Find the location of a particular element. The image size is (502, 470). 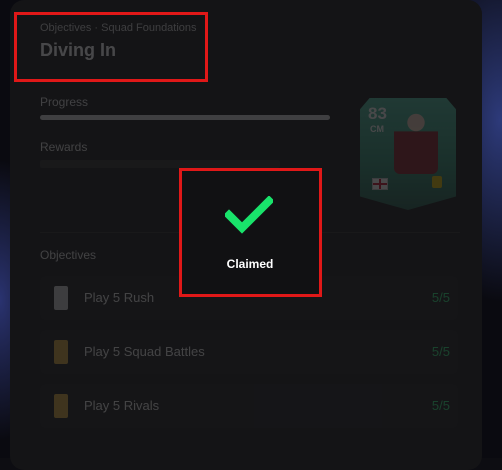

claimed-overlay: Claimed is located at coordinates (250, 232).